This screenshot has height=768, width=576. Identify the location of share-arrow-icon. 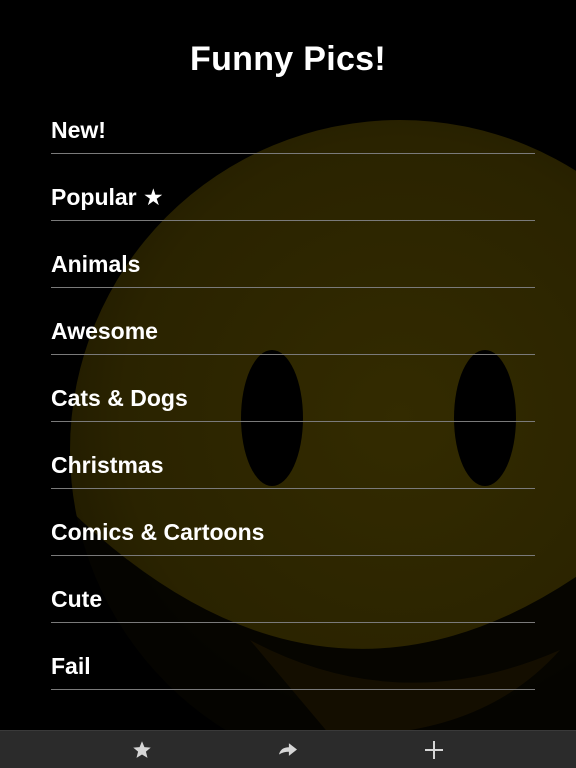
(288, 749).